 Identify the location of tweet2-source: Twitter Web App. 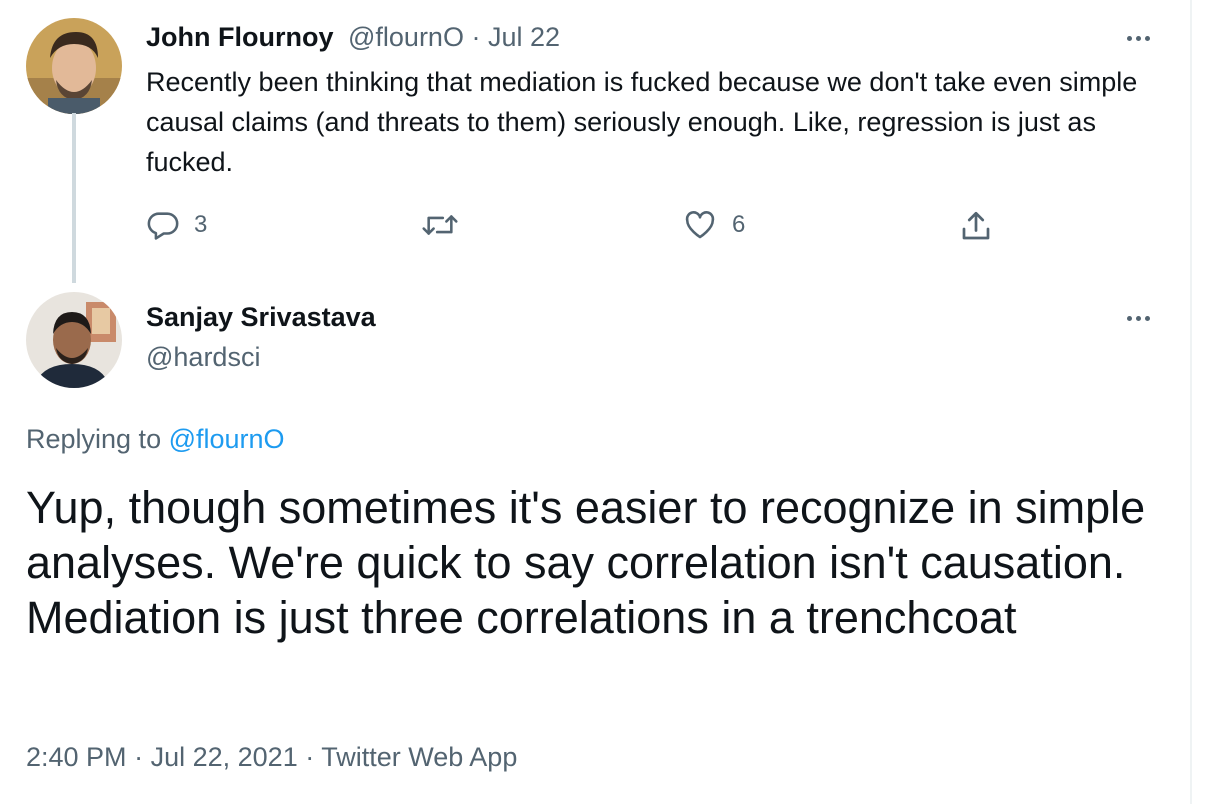
(419, 757).